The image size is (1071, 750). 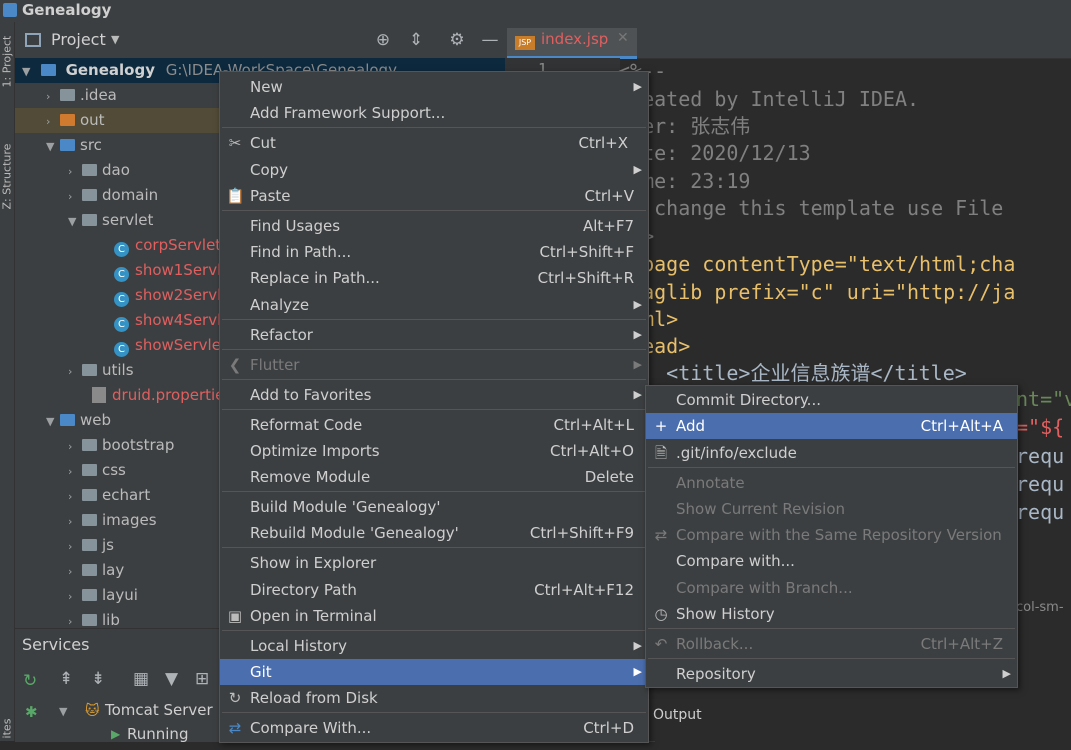 What do you see at coordinates (434, 590) in the screenshot?
I see `menu-item-directory-path: Directory Path Ctrl+Alt+F12` at bounding box center [434, 590].